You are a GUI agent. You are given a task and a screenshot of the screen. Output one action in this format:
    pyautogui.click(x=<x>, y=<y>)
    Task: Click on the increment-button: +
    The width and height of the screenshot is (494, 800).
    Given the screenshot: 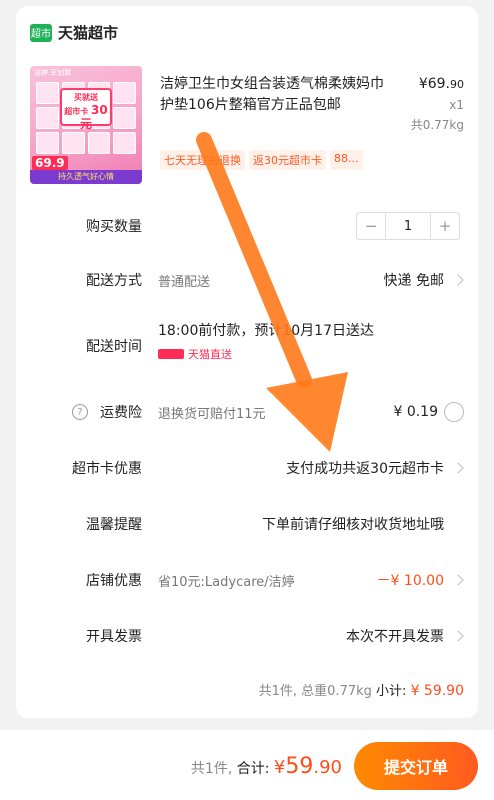 What is the action you would take?
    pyautogui.click(x=445, y=226)
    